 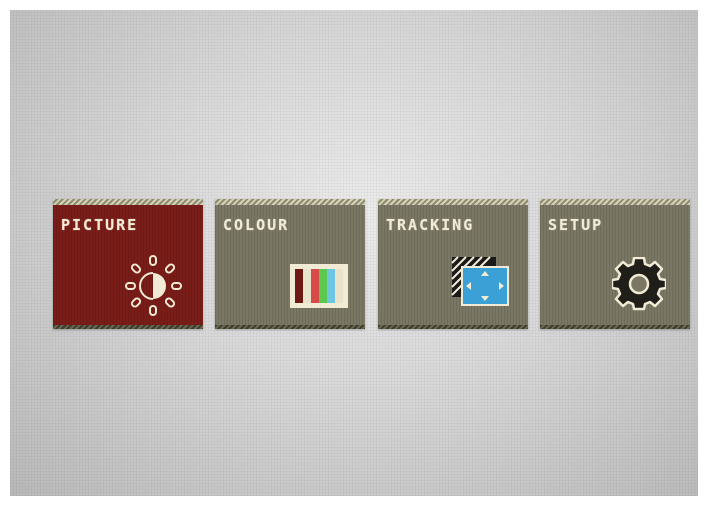 I want to click on menu-item-label: PICTURE, so click(x=100, y=225).